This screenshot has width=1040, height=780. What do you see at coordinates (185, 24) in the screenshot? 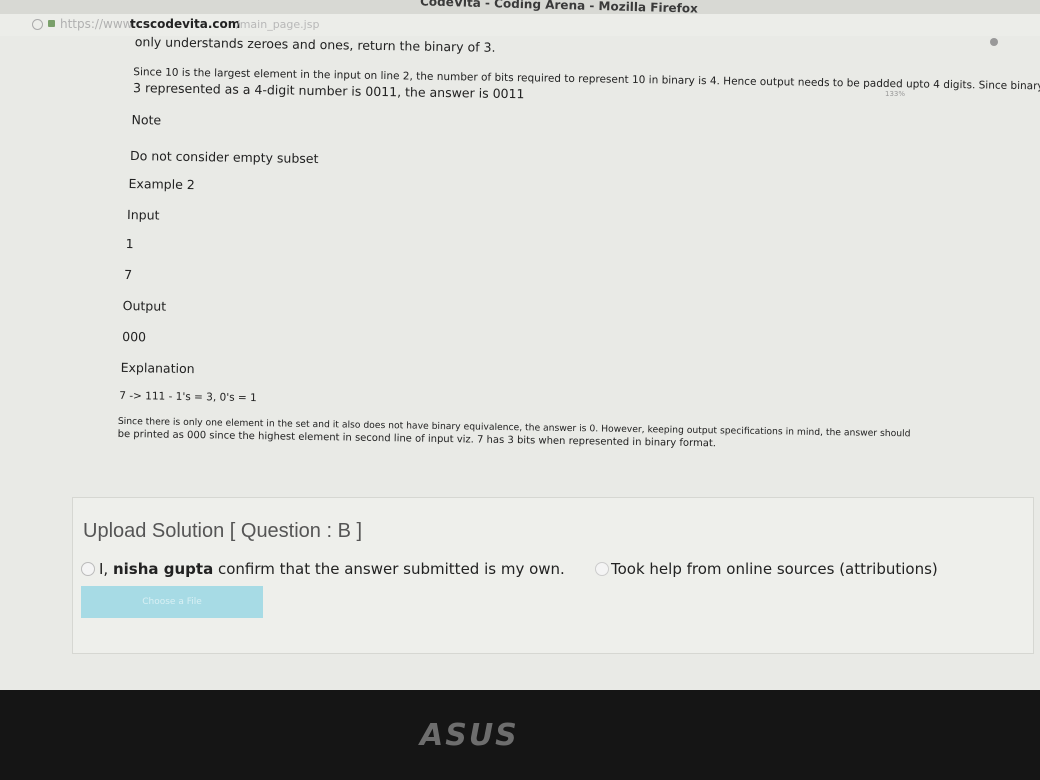
I see `url-domain: tcscodevita.com` at bounding box center [185, 24].